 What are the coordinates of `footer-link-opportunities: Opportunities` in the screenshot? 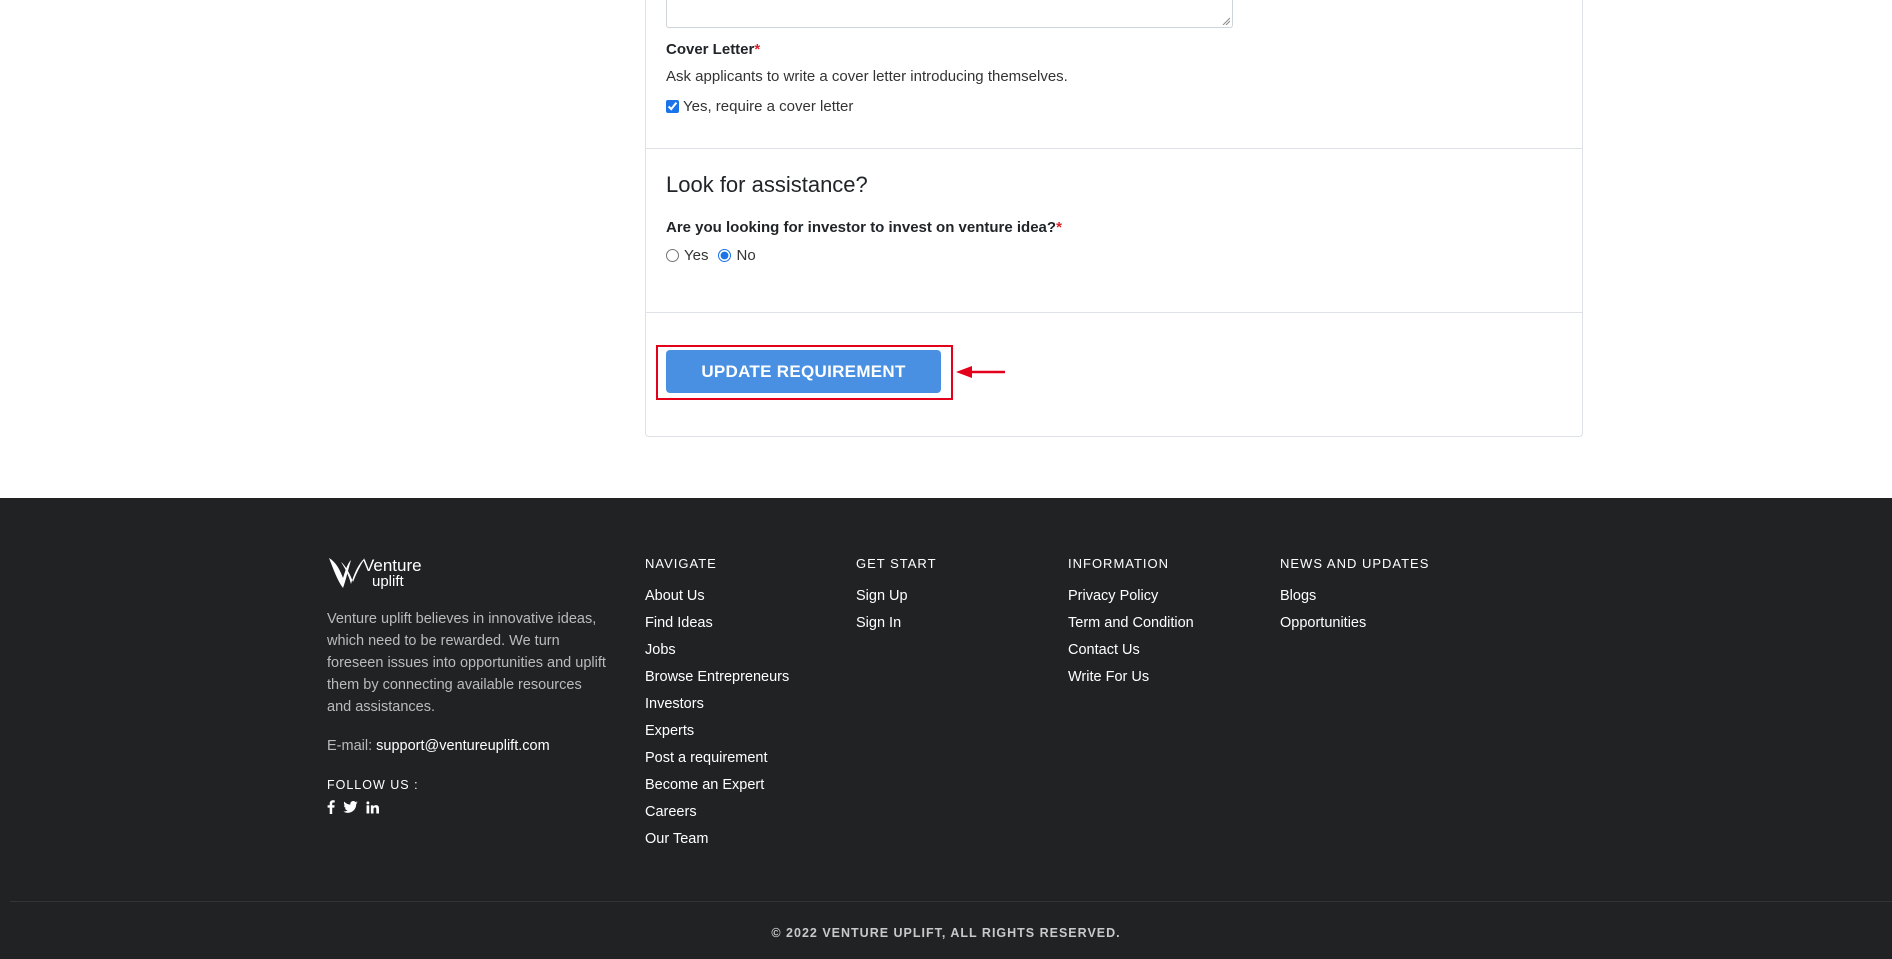 It's located at (1354, 623).